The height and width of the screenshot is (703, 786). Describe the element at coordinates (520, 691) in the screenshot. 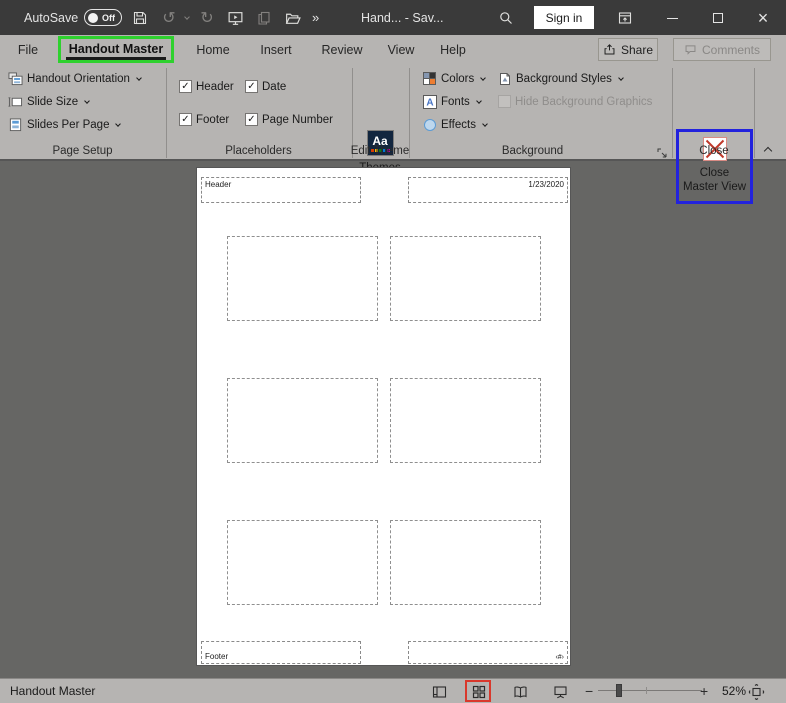

I see `reading-view-icon` at that location.